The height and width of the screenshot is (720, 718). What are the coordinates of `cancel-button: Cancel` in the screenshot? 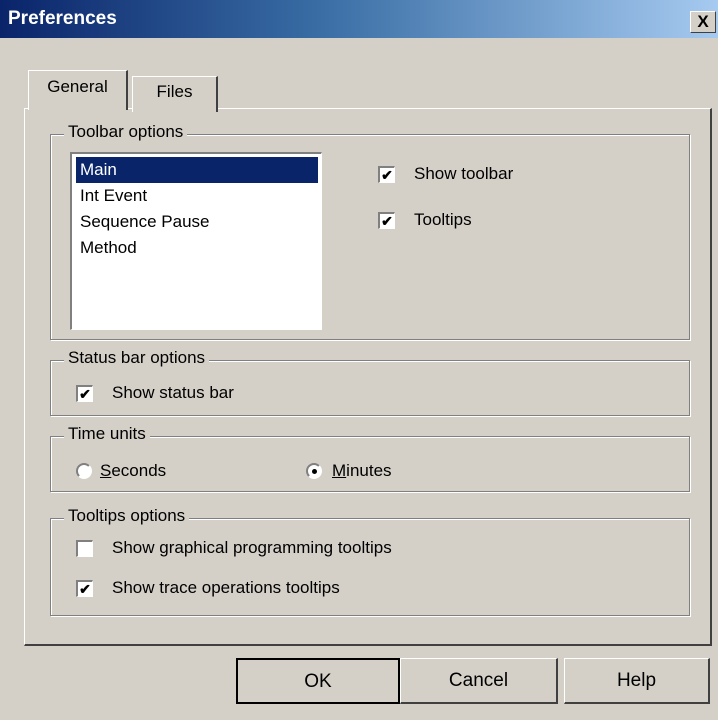 It's located at (479, 681).